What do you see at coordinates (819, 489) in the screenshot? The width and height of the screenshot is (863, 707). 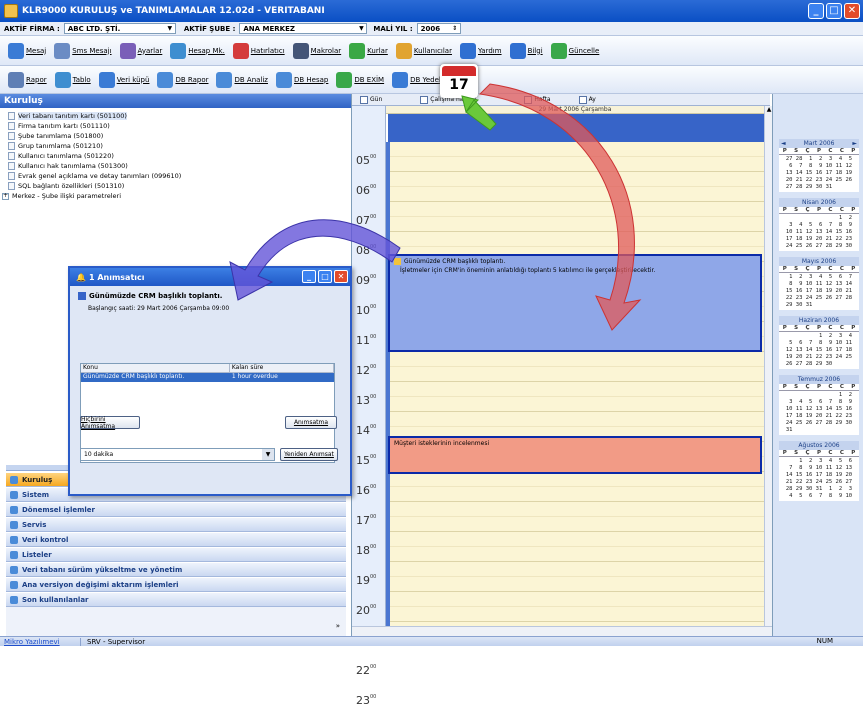 I see `week-row: 28 29 30 31 1 2 3` at bounding box center [819, 489].